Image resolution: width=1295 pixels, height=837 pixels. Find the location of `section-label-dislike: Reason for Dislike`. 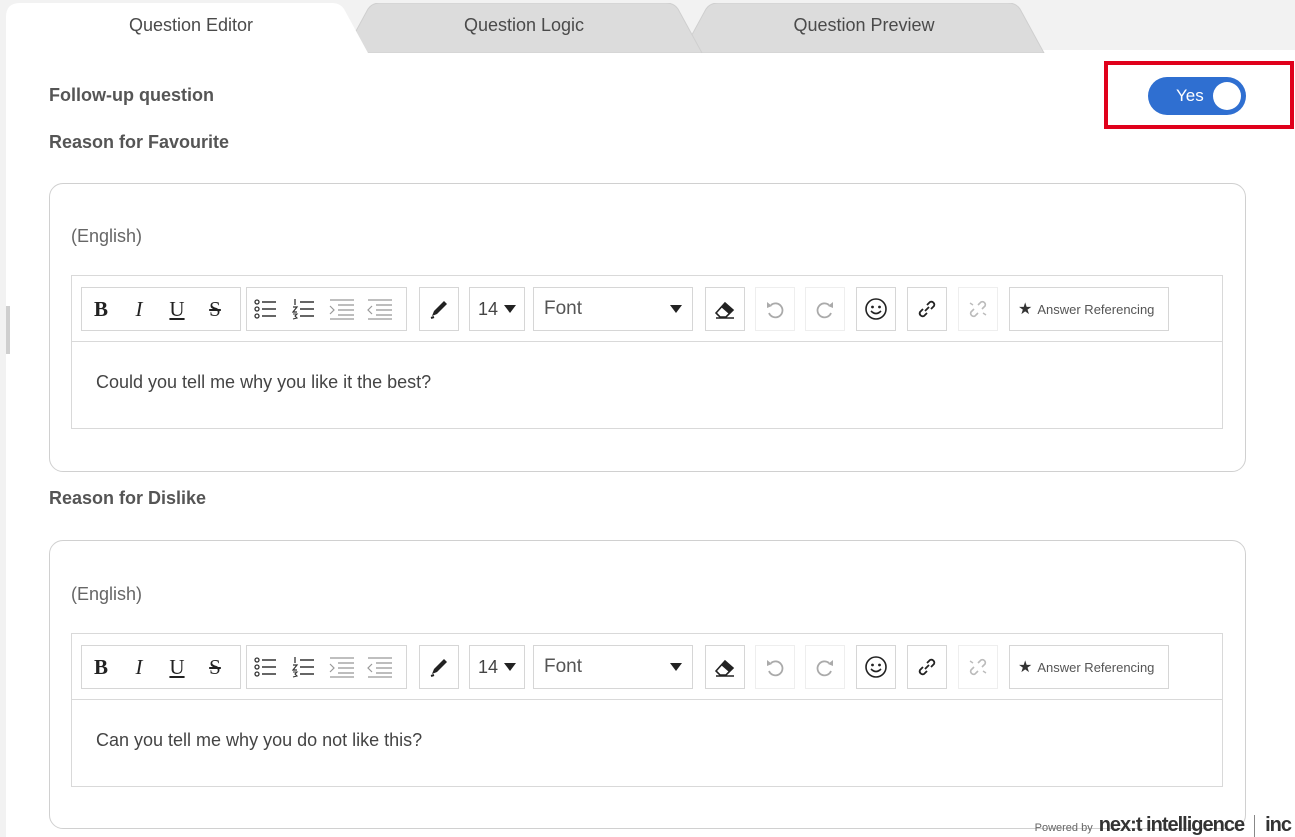

section-label-dislike: Reason for Dislike is located at coordinates (128, 498).